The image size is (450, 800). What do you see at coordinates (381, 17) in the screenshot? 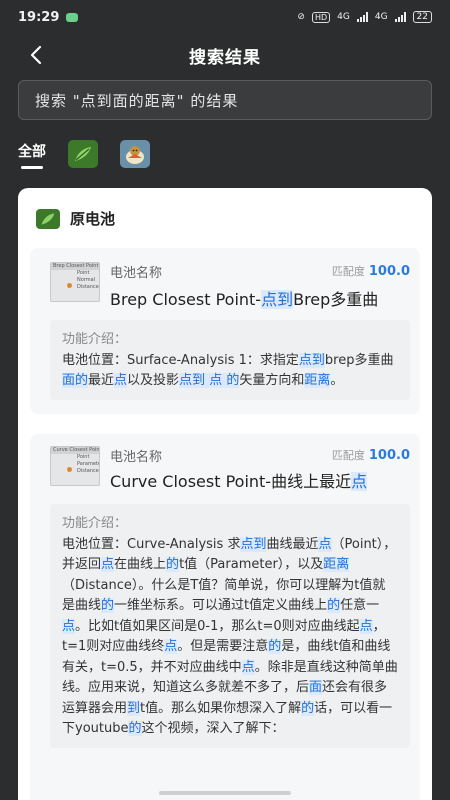
I see `network-4g-label-2: 4G` at bounding box center [381, 17].